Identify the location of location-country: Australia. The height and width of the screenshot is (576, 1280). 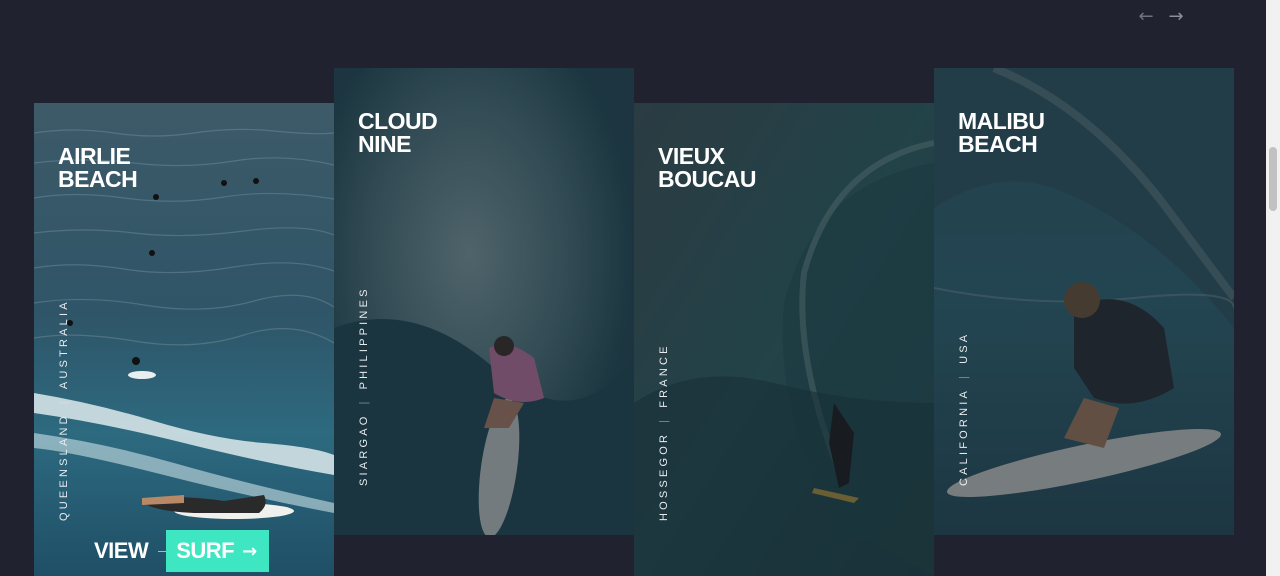
(64, 344).